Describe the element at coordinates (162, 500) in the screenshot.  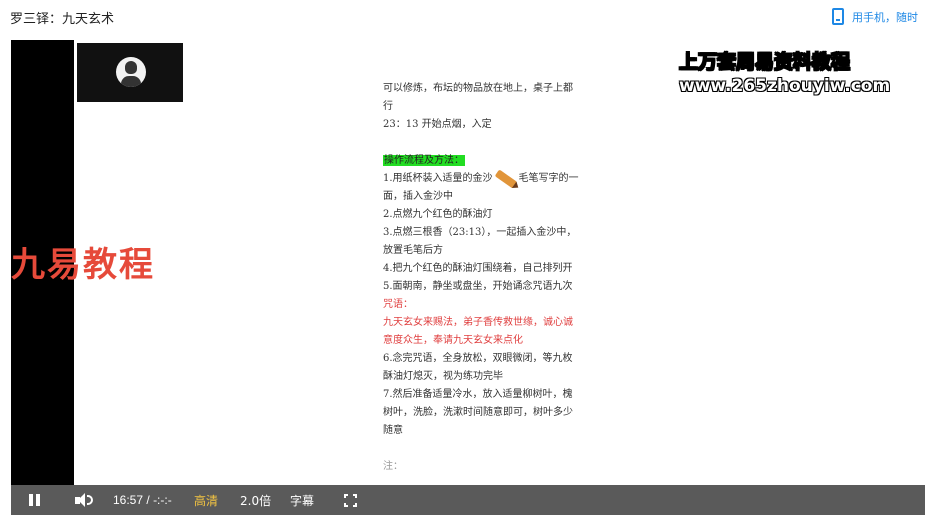
I see `total-time: -:-:-` at that location.